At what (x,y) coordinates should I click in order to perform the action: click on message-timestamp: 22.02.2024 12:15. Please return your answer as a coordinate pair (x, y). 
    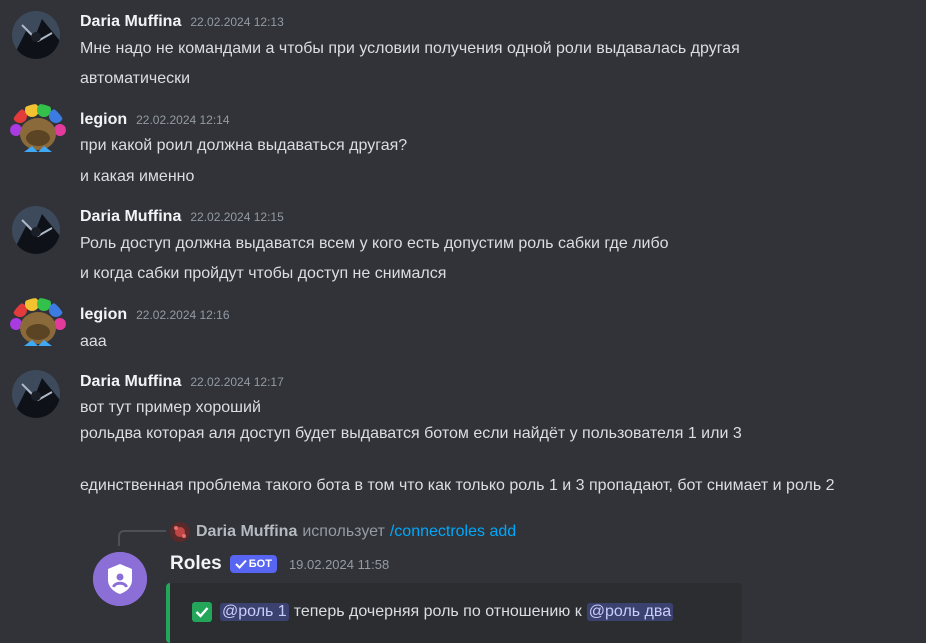
    Looking at the image, I should click on (237, 217).